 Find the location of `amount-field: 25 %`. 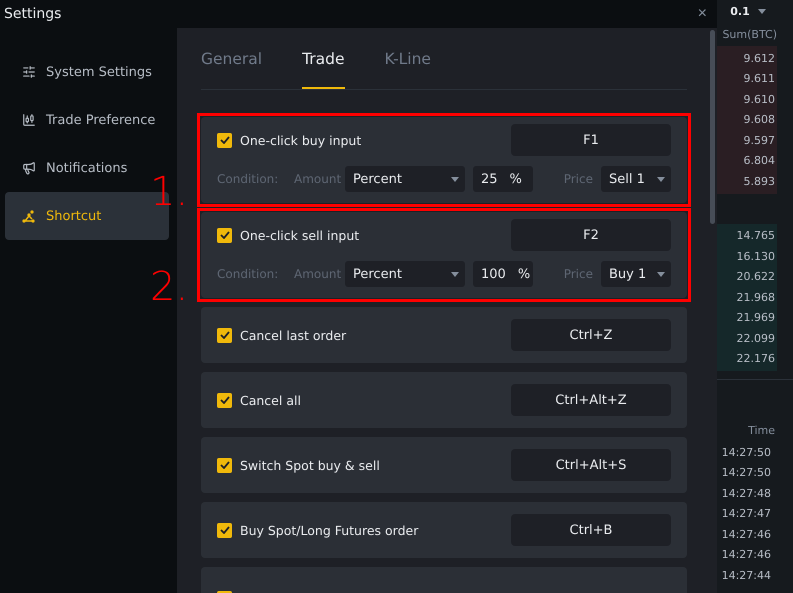

amount-field: 25 % is located at coordinates (503, 179).